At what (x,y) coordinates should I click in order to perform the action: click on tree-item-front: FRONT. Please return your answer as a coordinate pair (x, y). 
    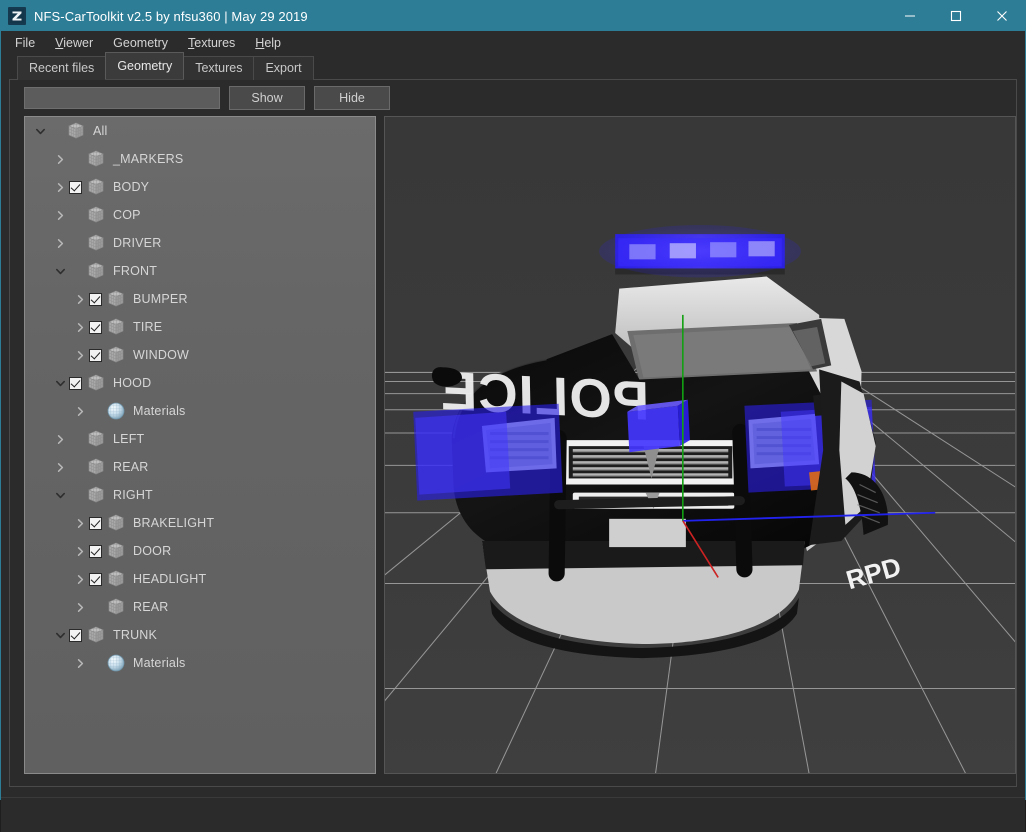
    Looking at the image, I should click on (200, 271).